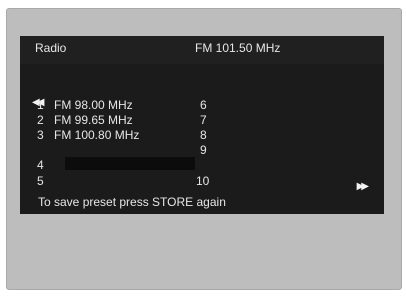 This screenshot has width=406, height=297. I want to click on current-frequency: FM 101.50 MHz, so click(238, 48).